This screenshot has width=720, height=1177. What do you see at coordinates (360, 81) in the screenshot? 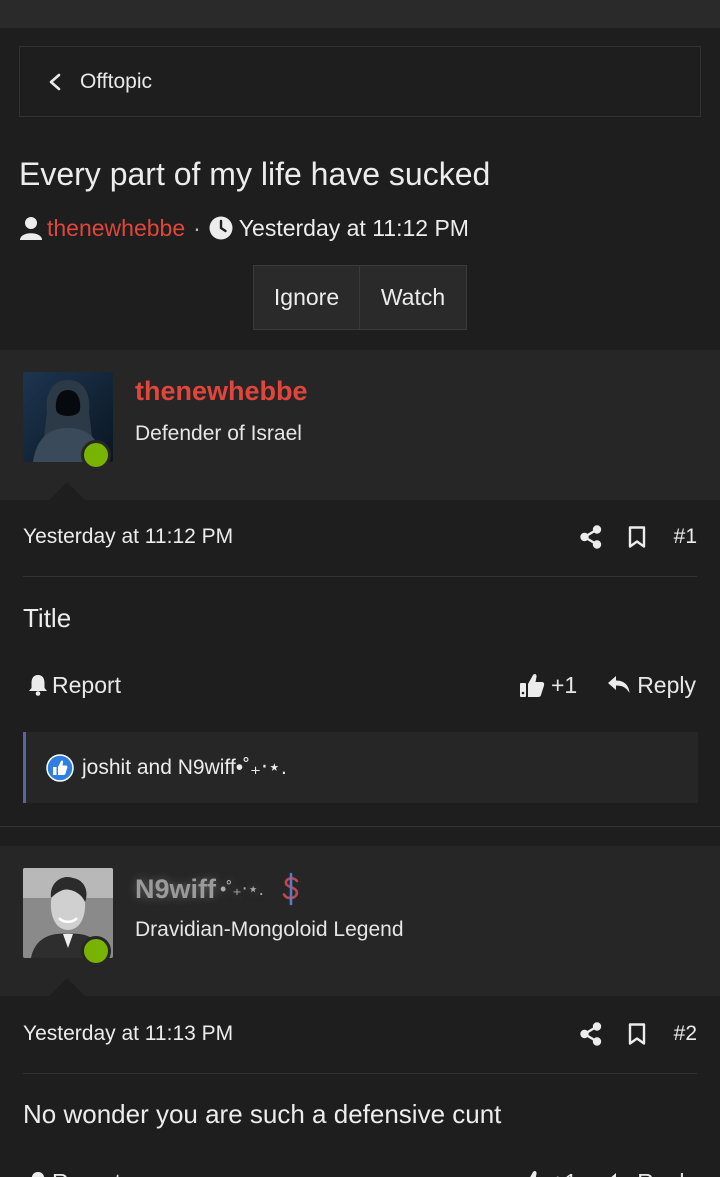
I see `breadcrumb: Offtopic` at bounding box center [360, 81].